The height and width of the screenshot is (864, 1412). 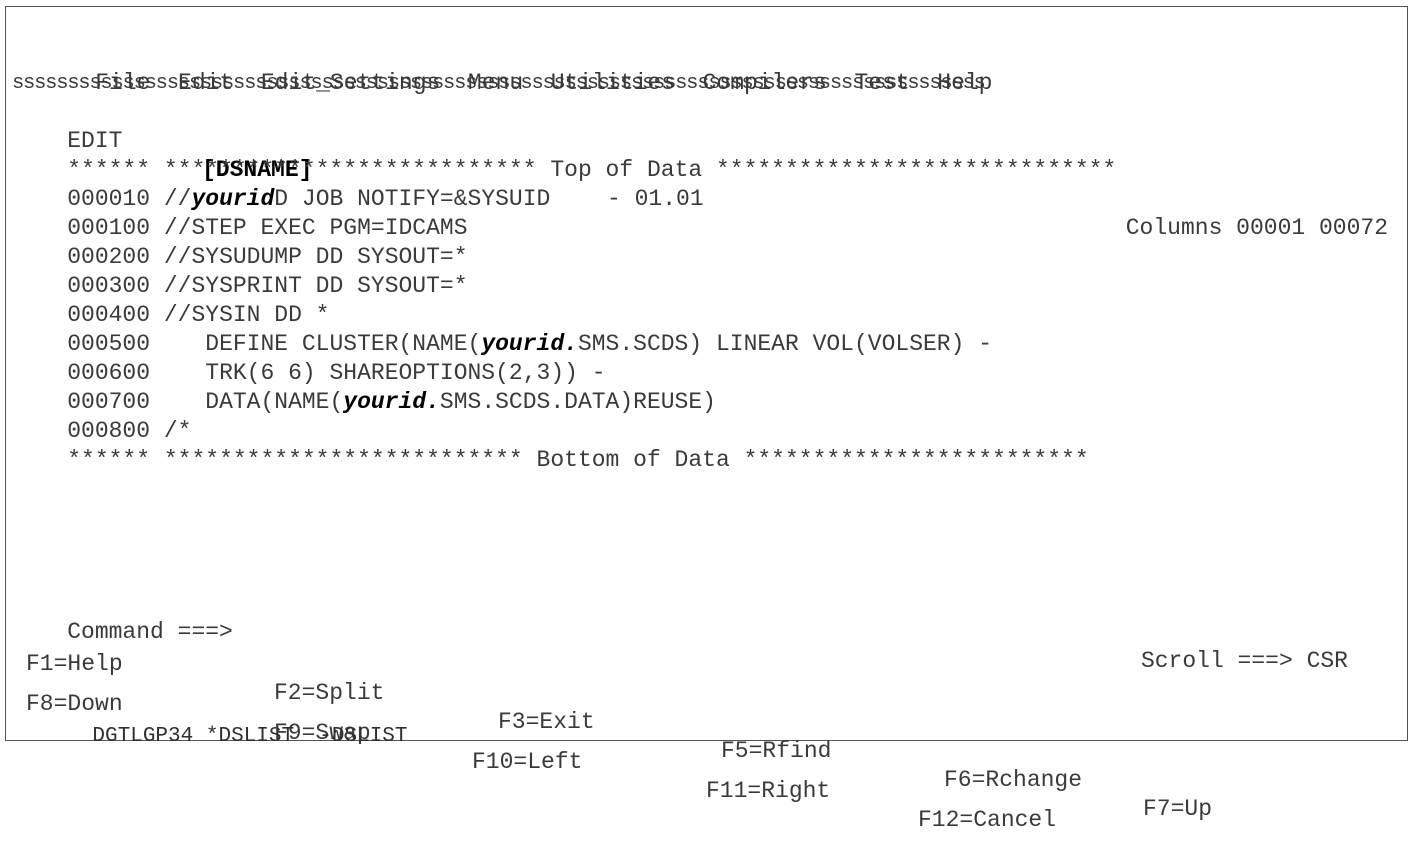 What do you see at coordinates (150, 632) in the screenshot?
I see `command-label: Command ===>` at bounding box center [150, 632].